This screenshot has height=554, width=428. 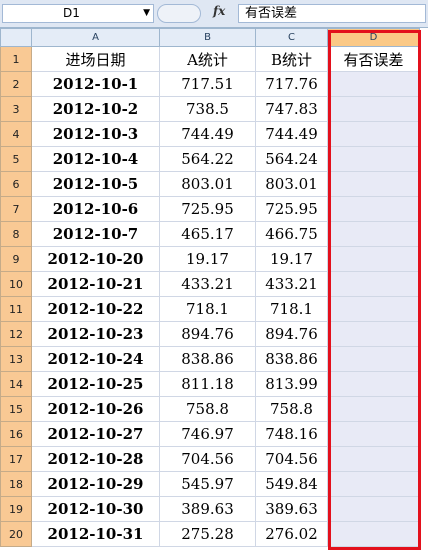 What do you see at coordinates (291, 84) in the screenshot?
I see `cell-b-stat: 717.76` at bounding box center [291, 84].